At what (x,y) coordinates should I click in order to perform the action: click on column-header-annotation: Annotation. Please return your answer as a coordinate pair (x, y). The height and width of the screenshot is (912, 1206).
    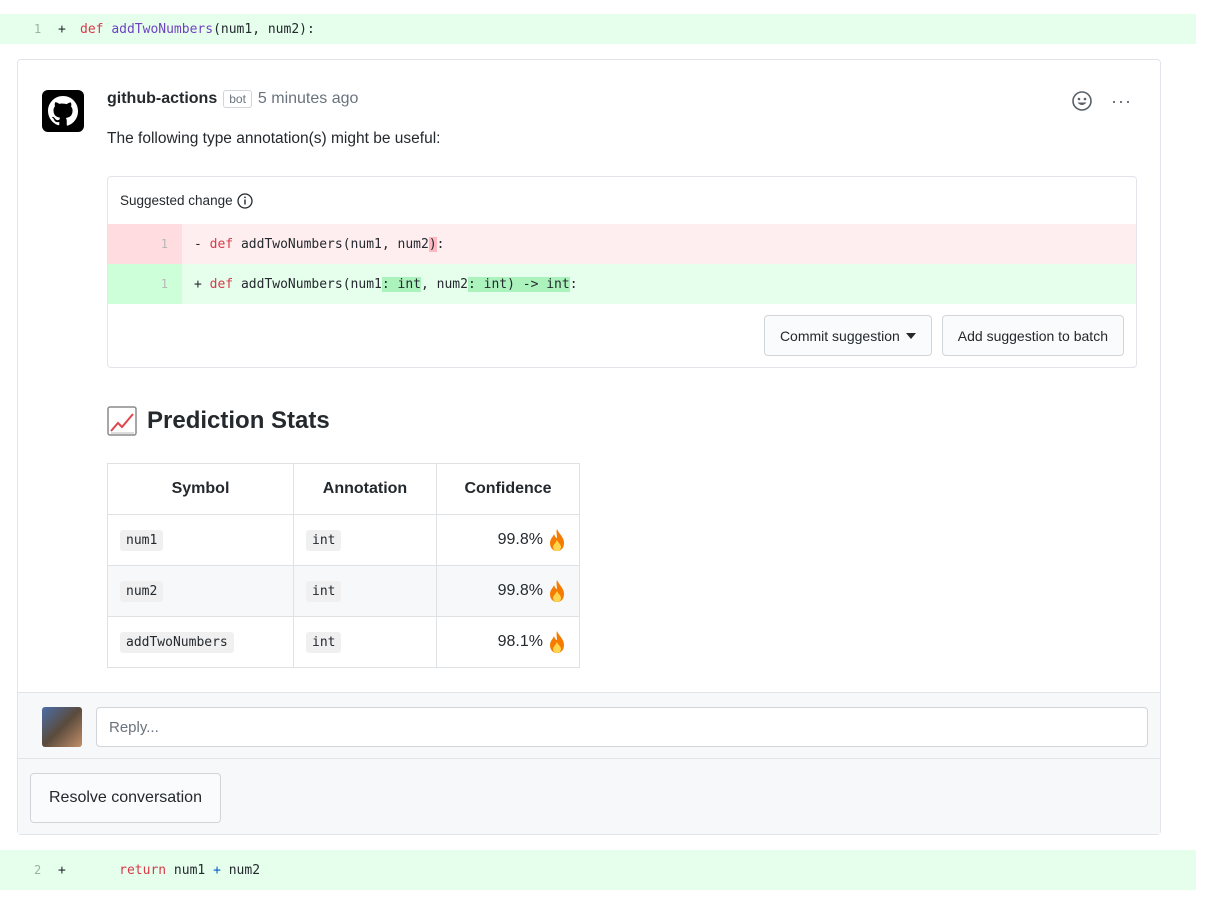
    Looking at the image, I should click on (365, 489).